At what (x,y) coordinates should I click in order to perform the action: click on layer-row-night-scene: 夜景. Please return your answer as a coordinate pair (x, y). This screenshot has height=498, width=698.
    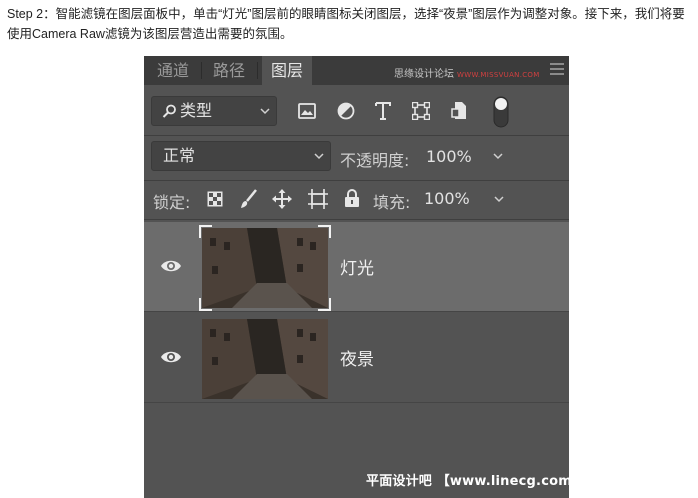
    Looking at the image, I should click on (356, 357).